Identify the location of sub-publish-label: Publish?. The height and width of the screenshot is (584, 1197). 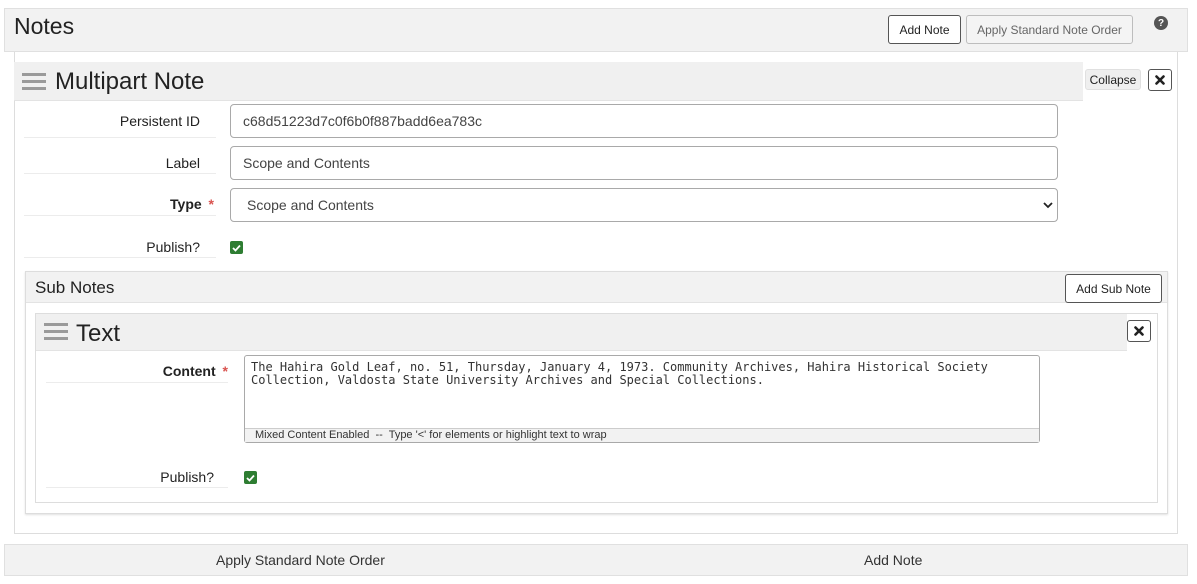
(187, 477).